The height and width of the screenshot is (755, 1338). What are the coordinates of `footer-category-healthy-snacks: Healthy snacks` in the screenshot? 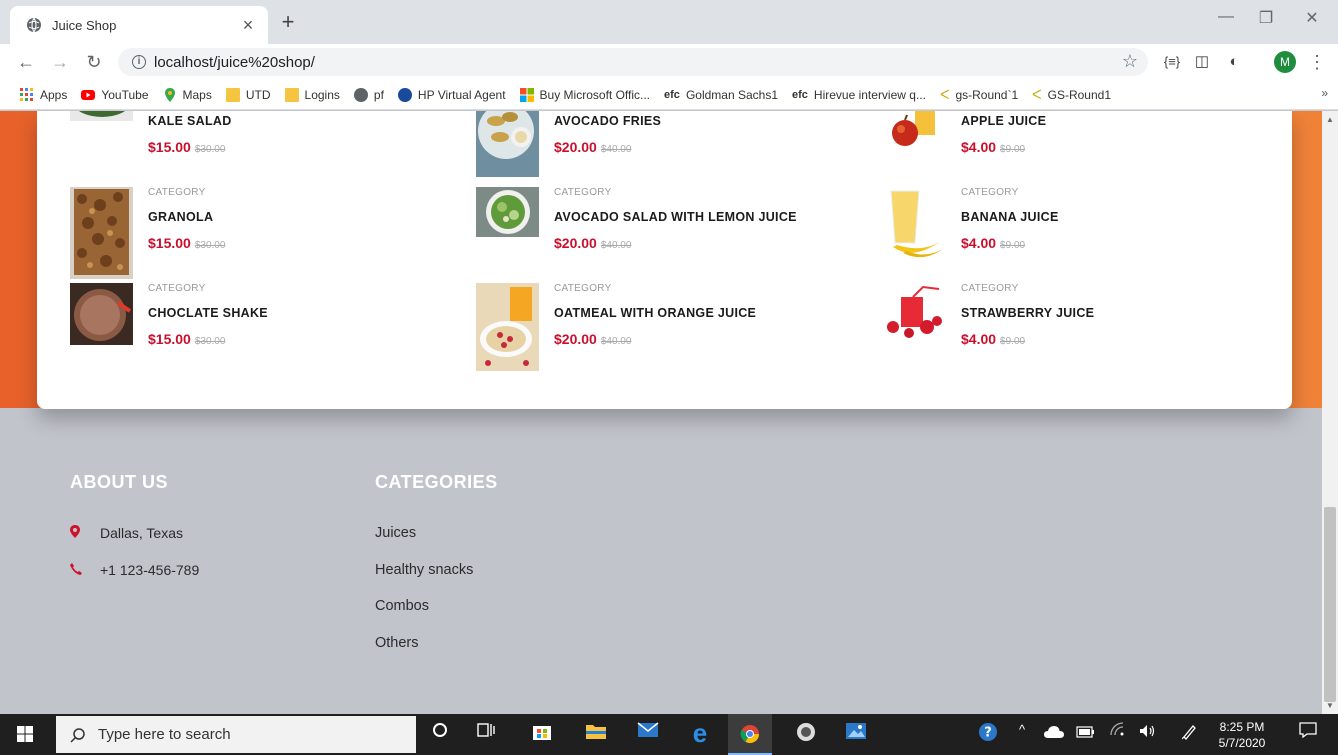 It's located at (424, 570).